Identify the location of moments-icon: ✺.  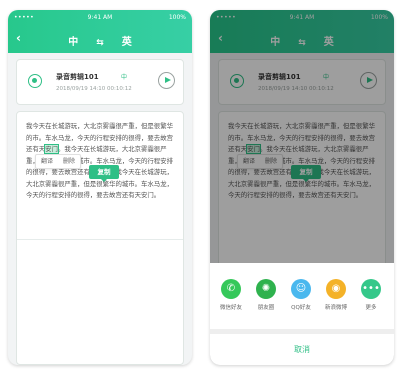
(266, 289).